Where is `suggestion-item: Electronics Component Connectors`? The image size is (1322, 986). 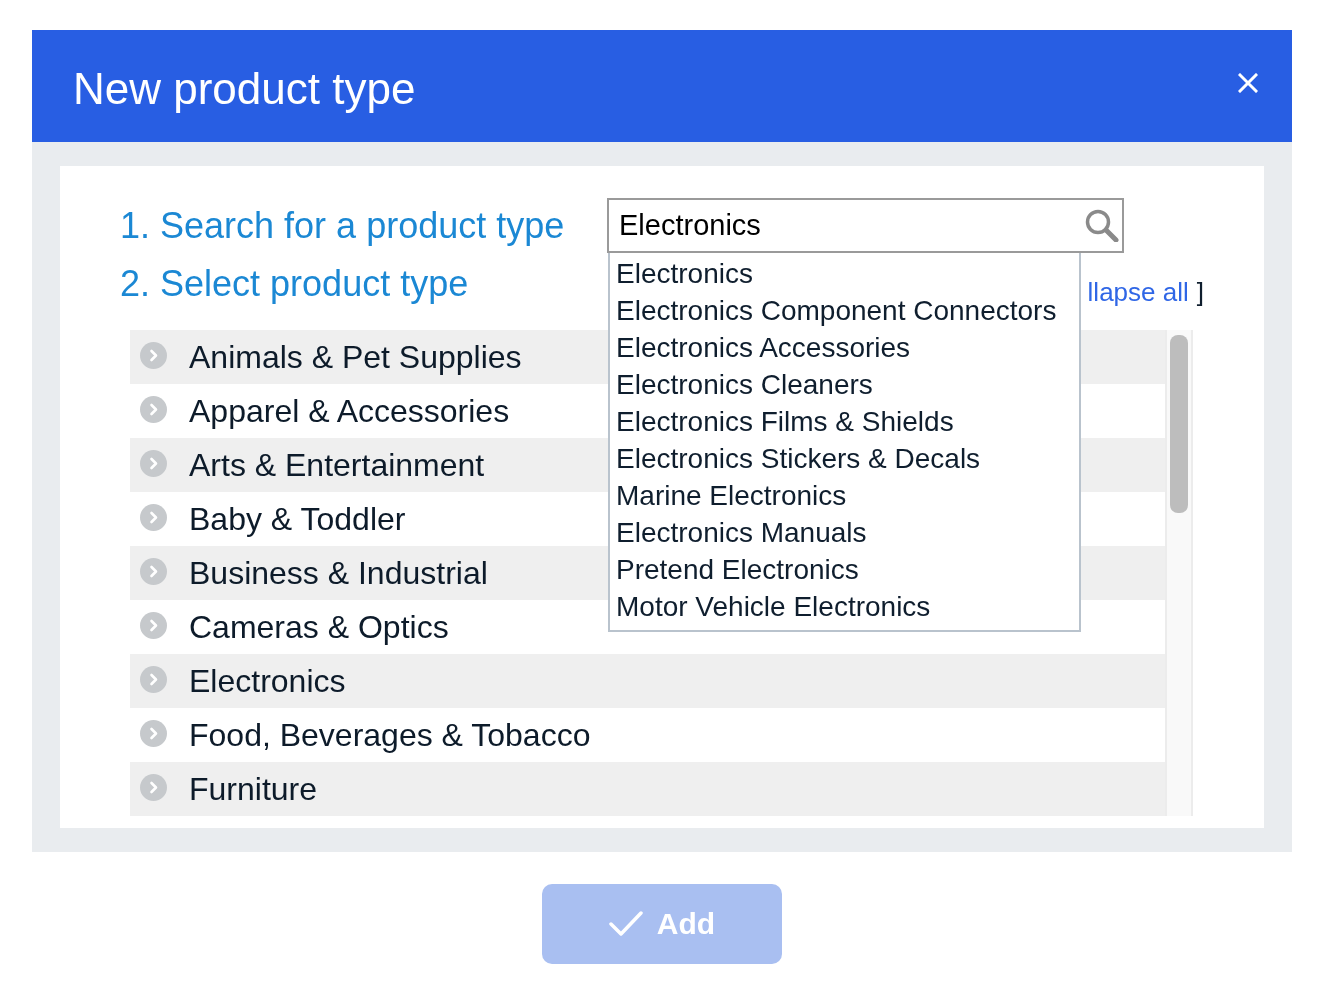 suggestion-item: Electronics Component Connectors is located at coordinates (844, 310).